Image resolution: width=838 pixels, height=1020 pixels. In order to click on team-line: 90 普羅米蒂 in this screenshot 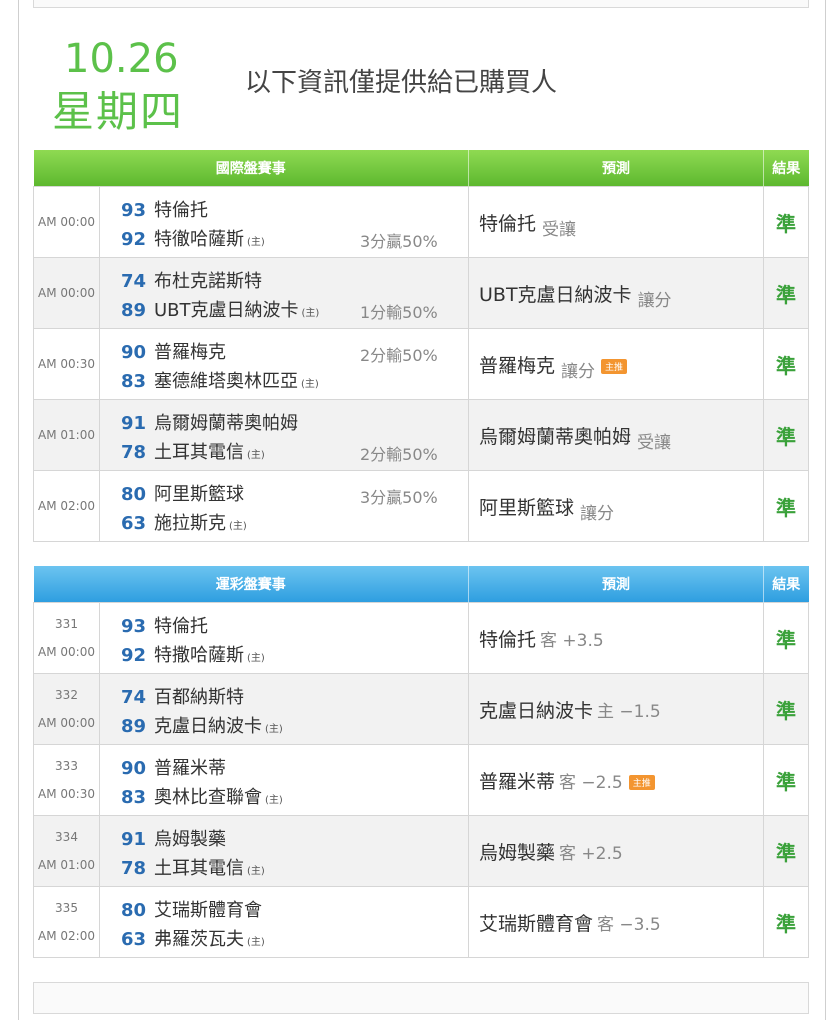, I will do `click(172, 767)`.